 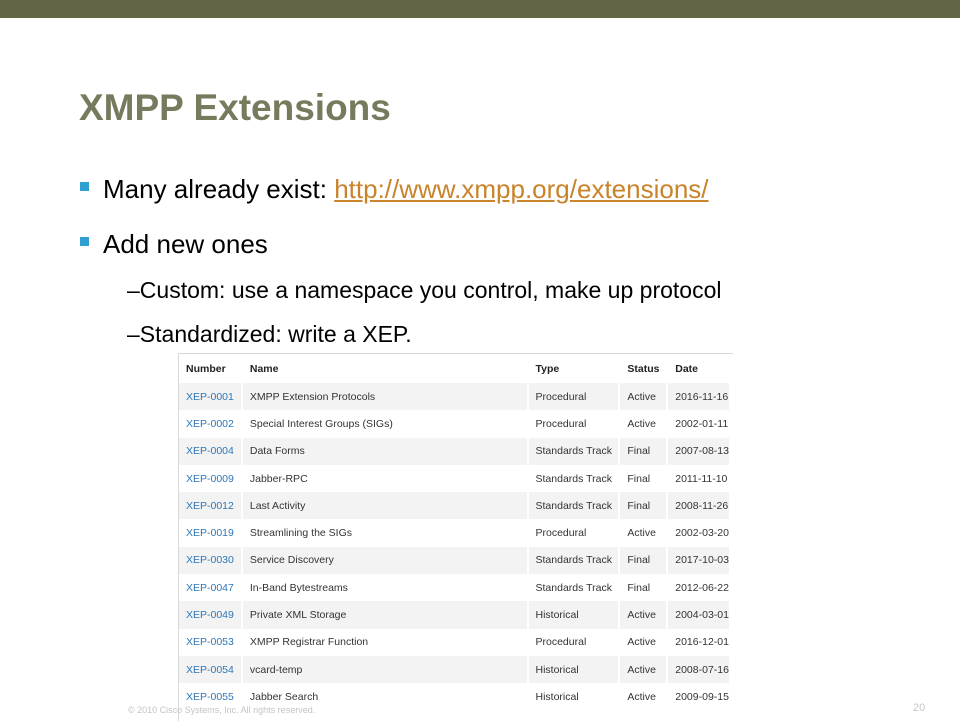 I want to click on cell-number: XEP-0004, so click(x=210, y=451).